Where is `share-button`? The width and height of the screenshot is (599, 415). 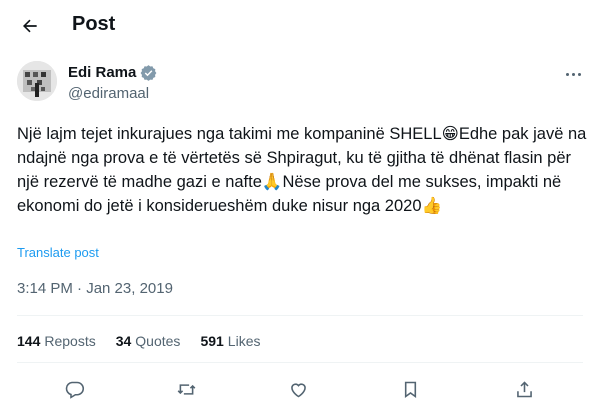
share-button is located at coordinates (524, 389).